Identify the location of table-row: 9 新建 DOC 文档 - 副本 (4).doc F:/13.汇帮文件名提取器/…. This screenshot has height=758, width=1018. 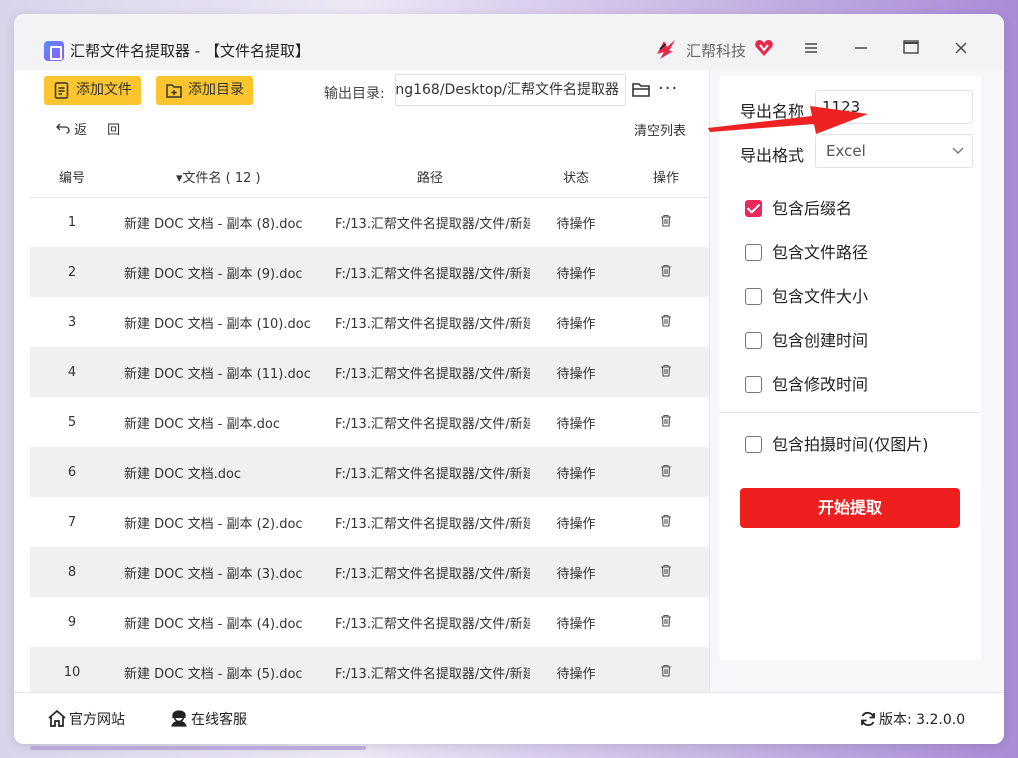
(370, 622).